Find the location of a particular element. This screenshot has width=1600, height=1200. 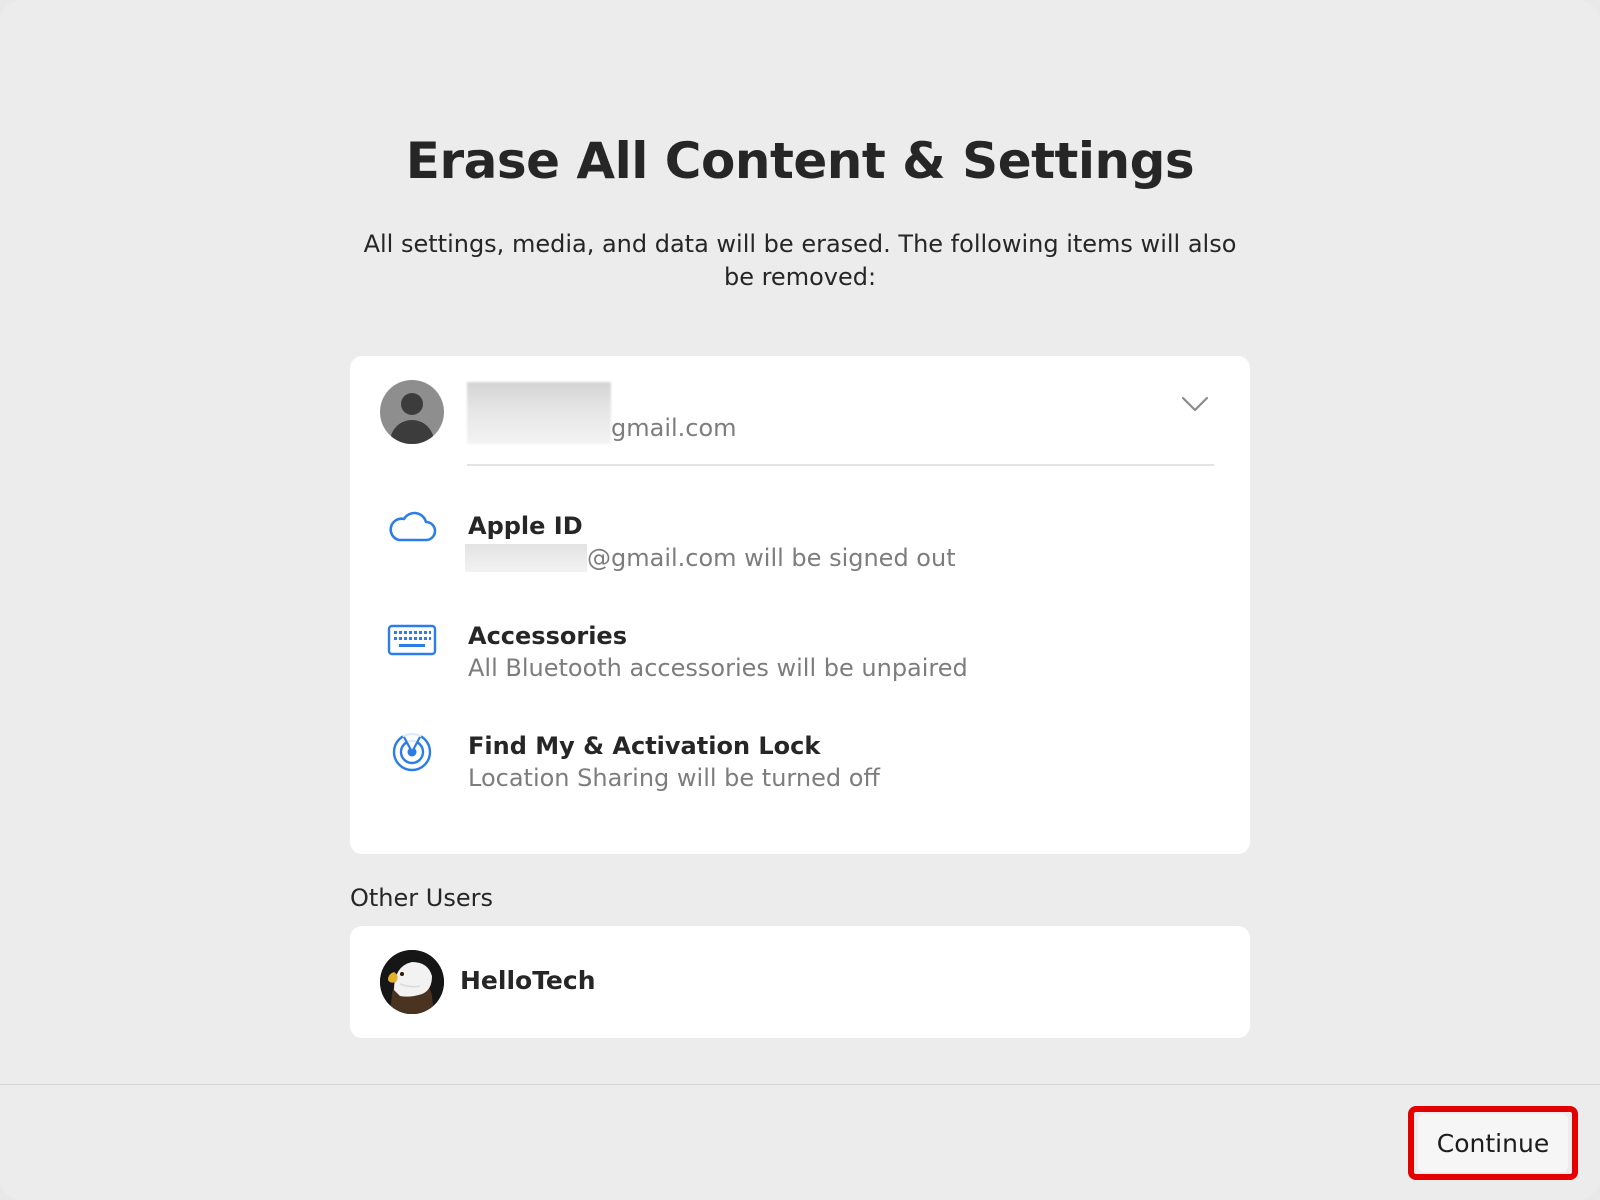

other-users-card: HelloTech is located at coordinates (800, 982).